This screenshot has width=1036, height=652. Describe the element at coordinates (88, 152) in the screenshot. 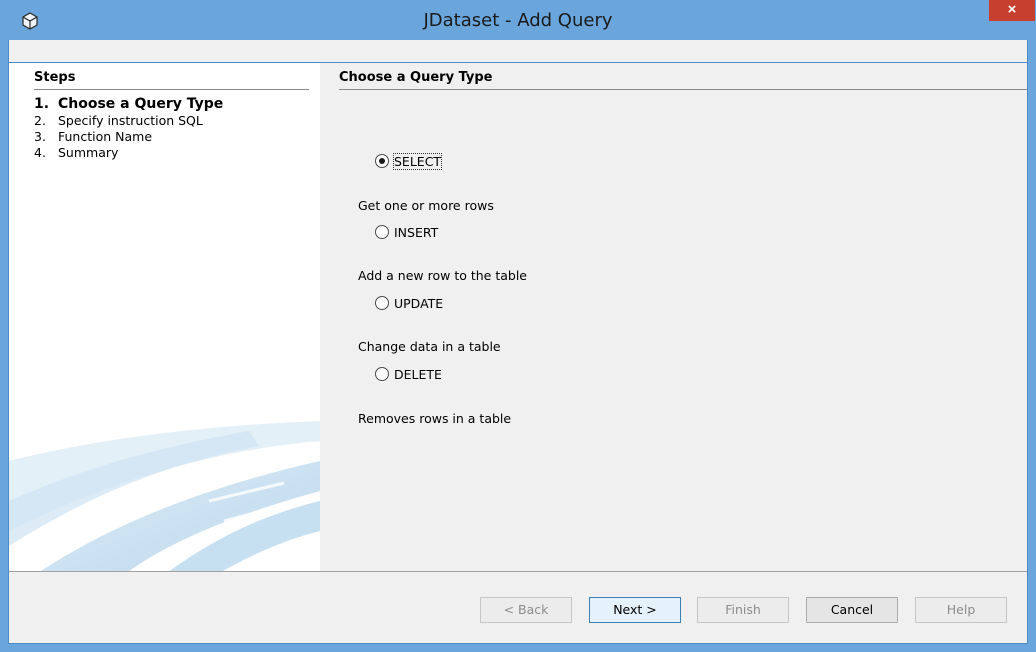

I see `step-label: Summary` at that location.